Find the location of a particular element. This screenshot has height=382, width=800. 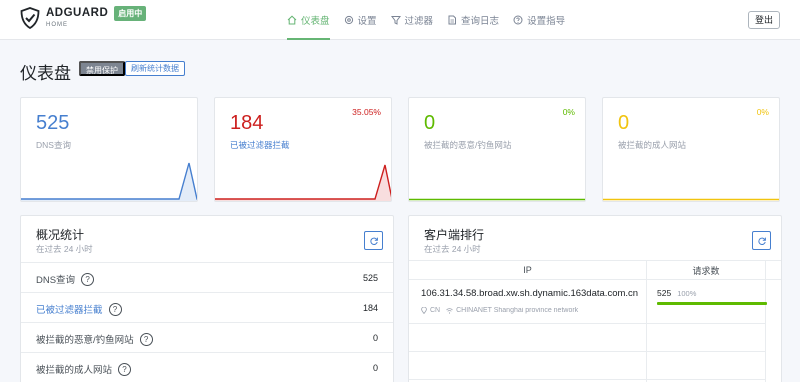

nav-dashboard-label: 仪表盘 is located at coordinates (315, 21).